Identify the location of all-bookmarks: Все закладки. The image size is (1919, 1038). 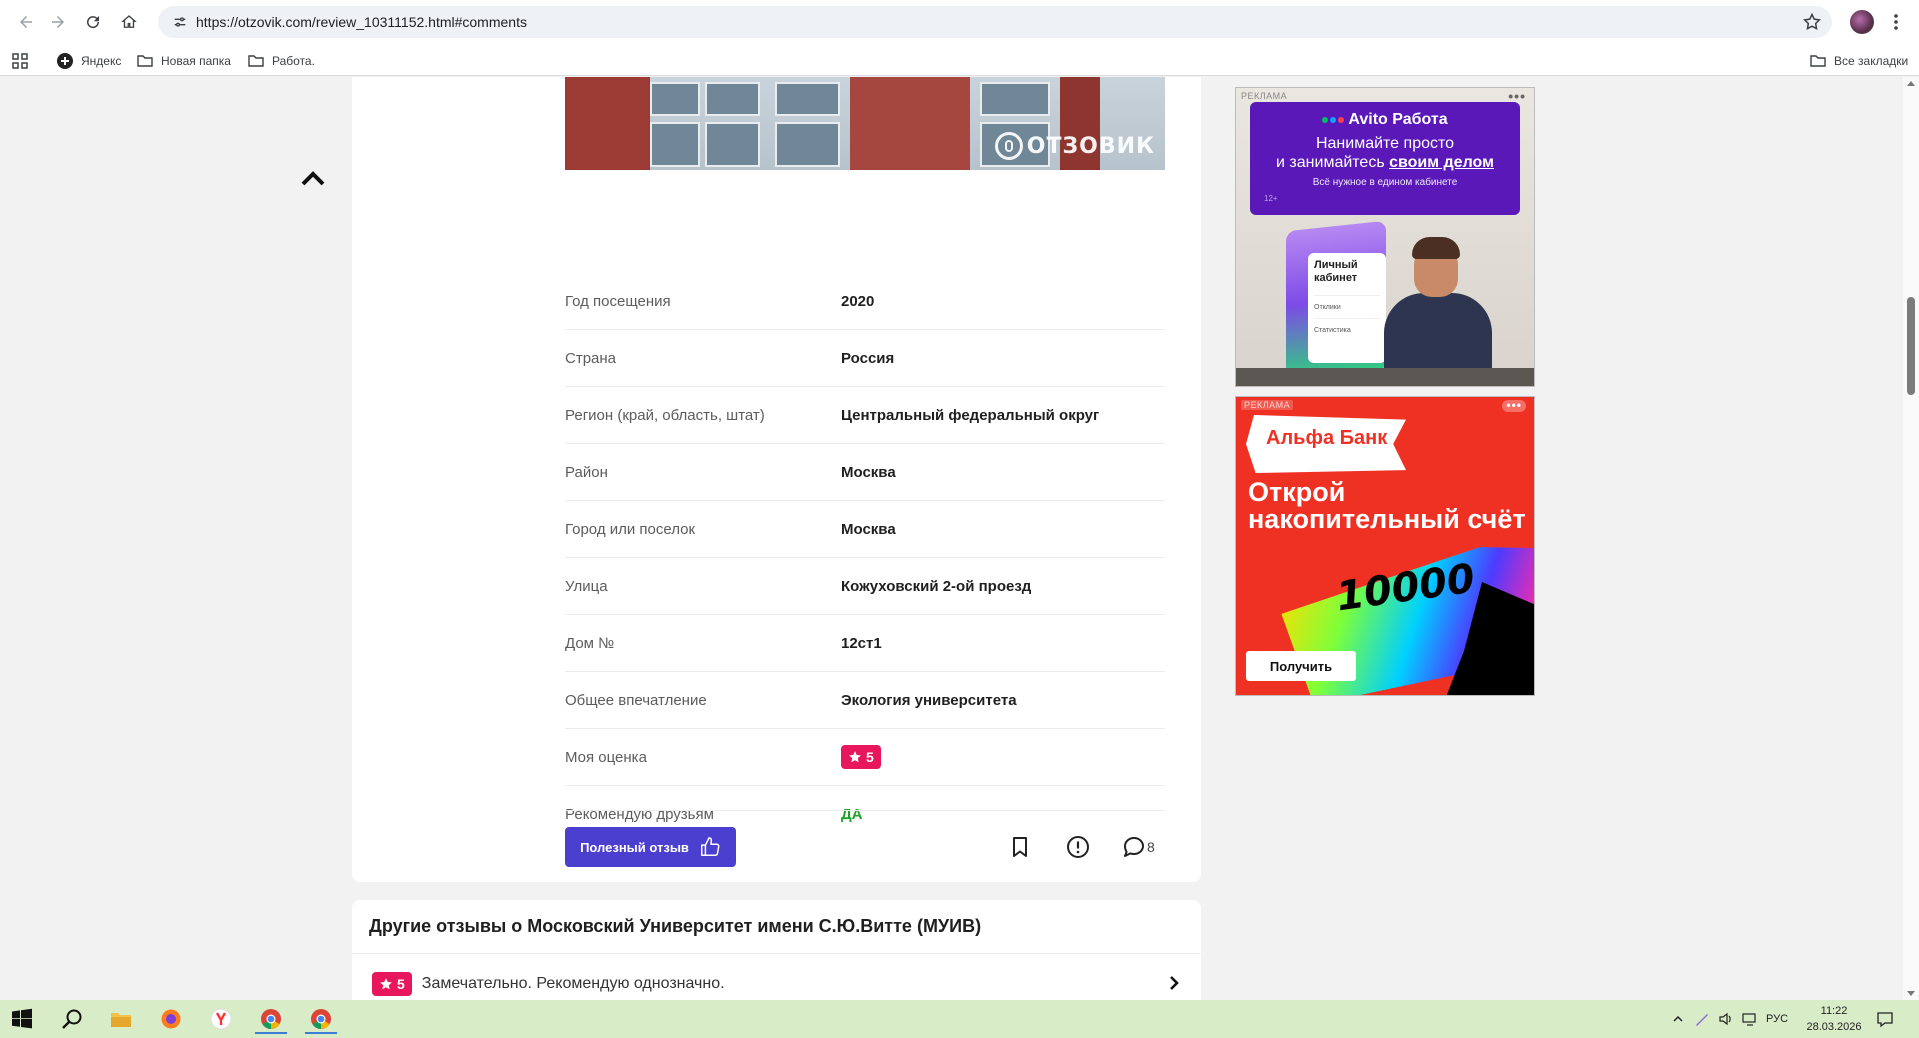
(1859, 61).